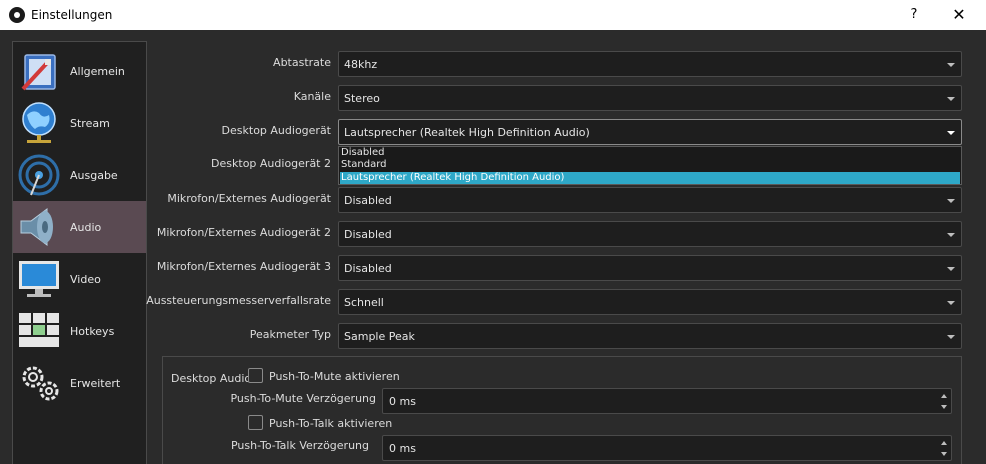 The width and height of the screenshot is (986, 464). Describe the element at coordinates (914, 15) in the screenshot. I see `help-button: ?` at that location.